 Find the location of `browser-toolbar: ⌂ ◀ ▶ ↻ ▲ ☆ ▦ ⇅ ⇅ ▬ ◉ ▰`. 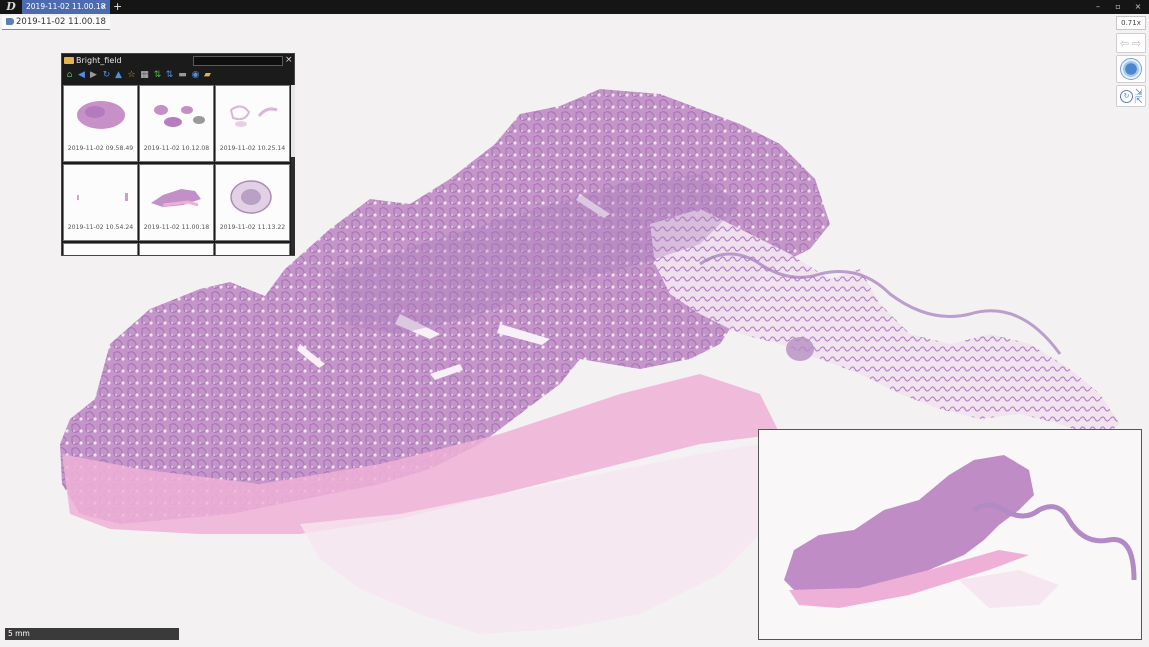

browser-toolbar: ⌂ ◀ ▶ ↻ ▲ ☆ ▦ ⇅ ⇅ ▬ ◉ ▰ is located at coordinates (179, 76).